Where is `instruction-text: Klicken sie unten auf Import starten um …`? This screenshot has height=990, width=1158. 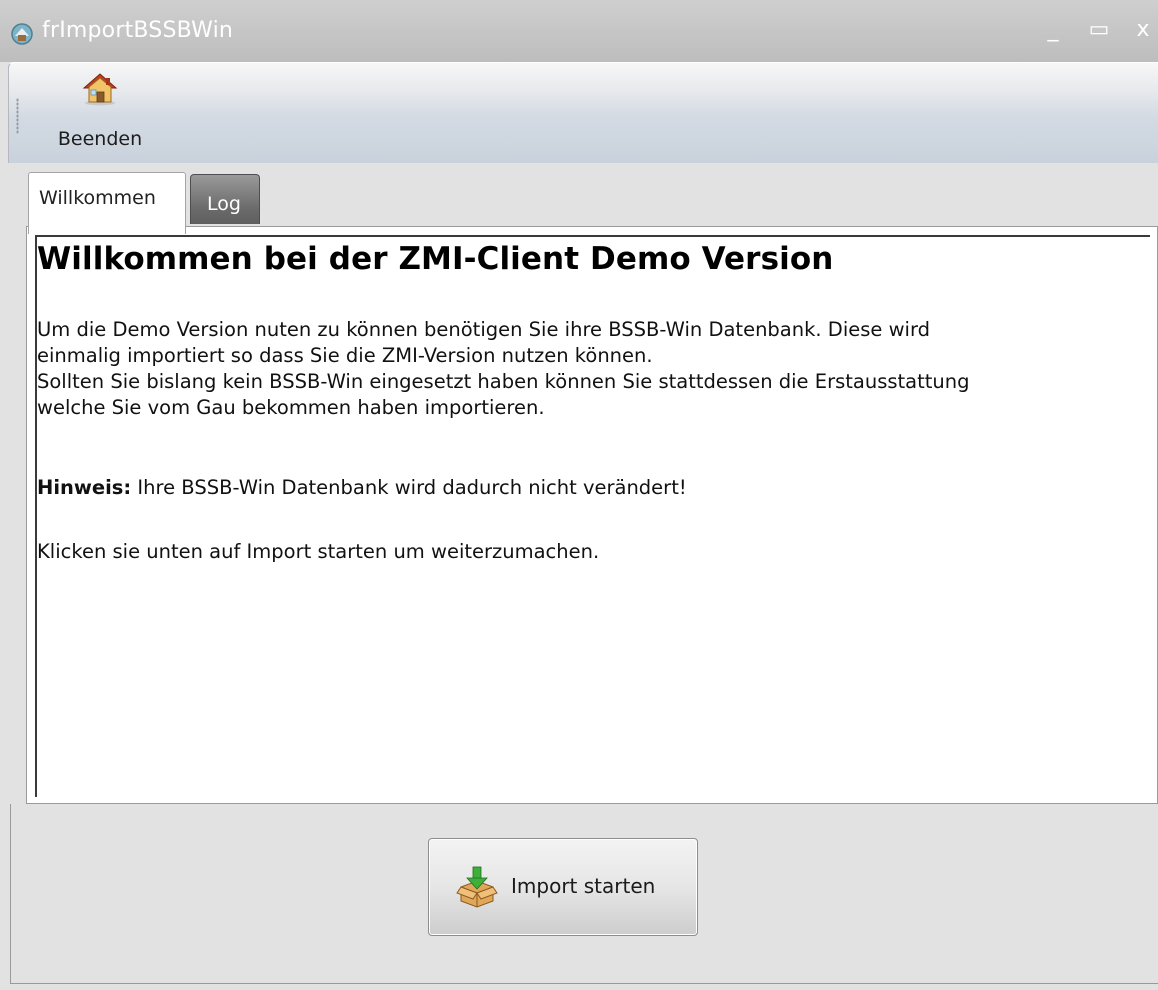 instruction-text: Klicken sie unten auf Import starten um … is located at coordinates (318, 551).